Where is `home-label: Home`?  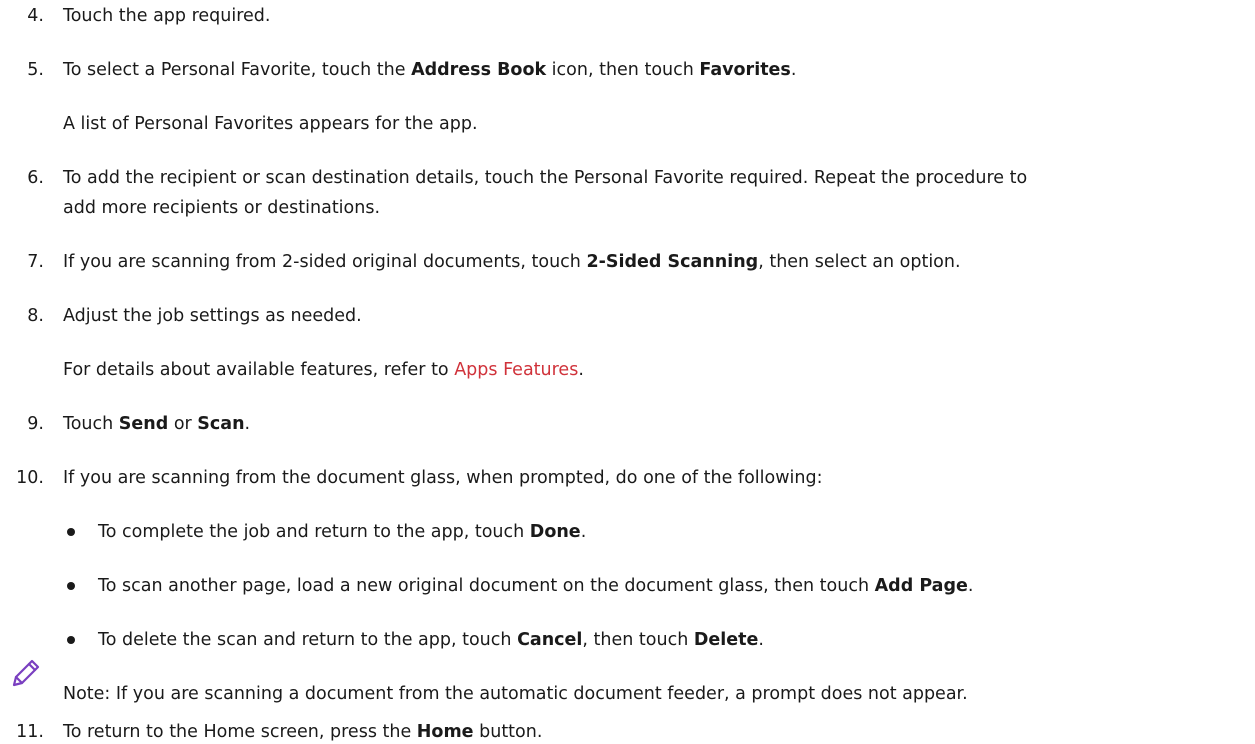
home-label: Home is located at coordinates (445, 732).